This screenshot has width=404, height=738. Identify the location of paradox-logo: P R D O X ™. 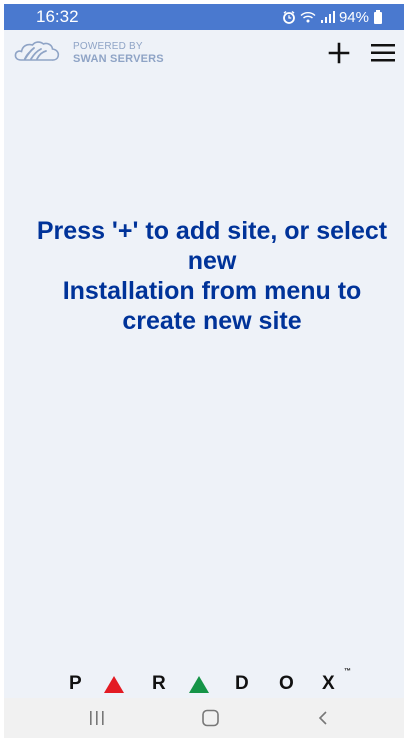
(204, 683).